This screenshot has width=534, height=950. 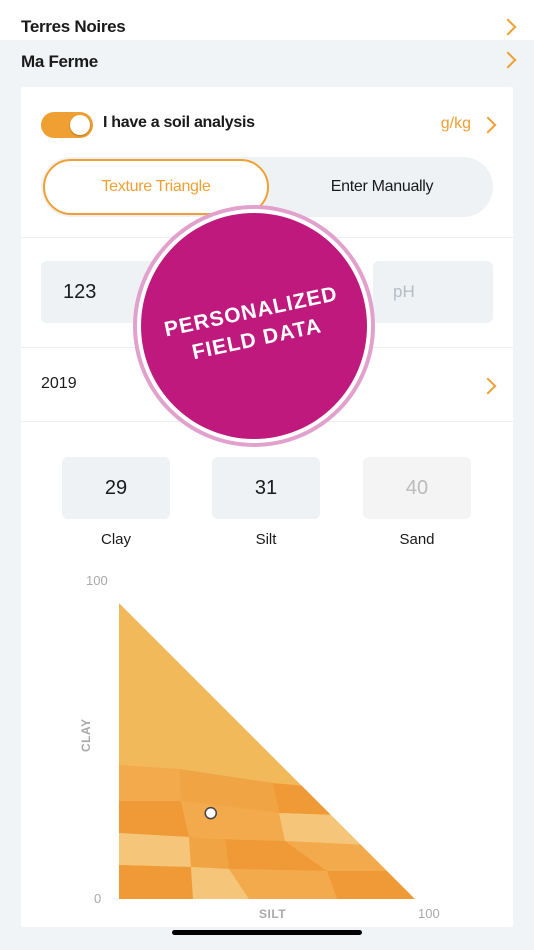 What do you see at coordinates (267, 20) in the screenshot?
I see `region-row: Terres Noires` at bounding box center [267, 20].